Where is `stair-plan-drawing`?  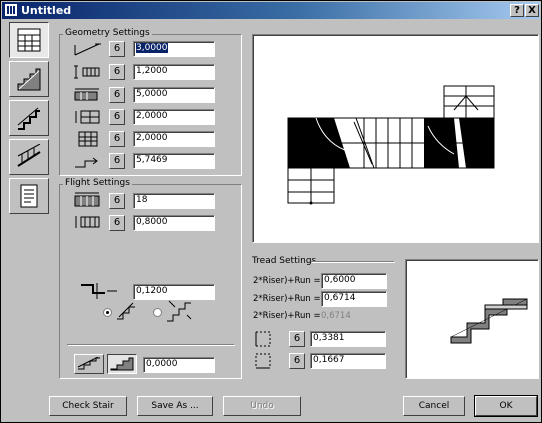
stair-plan-drawing is located at coordinates (391, 145).